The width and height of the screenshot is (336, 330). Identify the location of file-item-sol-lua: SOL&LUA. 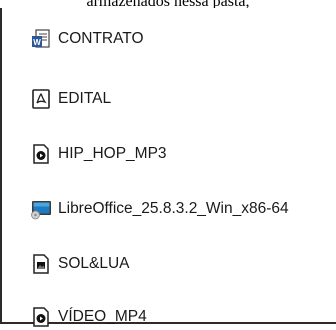
(80, 264).